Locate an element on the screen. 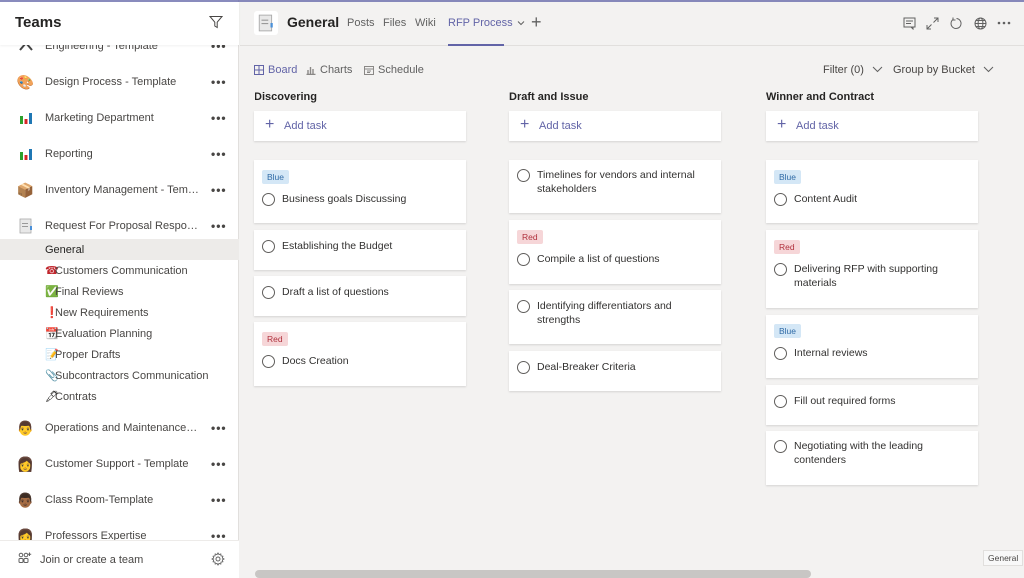 The image size is (1024, 578). horizontal-scrollbar is located at coordinates (533, 574).